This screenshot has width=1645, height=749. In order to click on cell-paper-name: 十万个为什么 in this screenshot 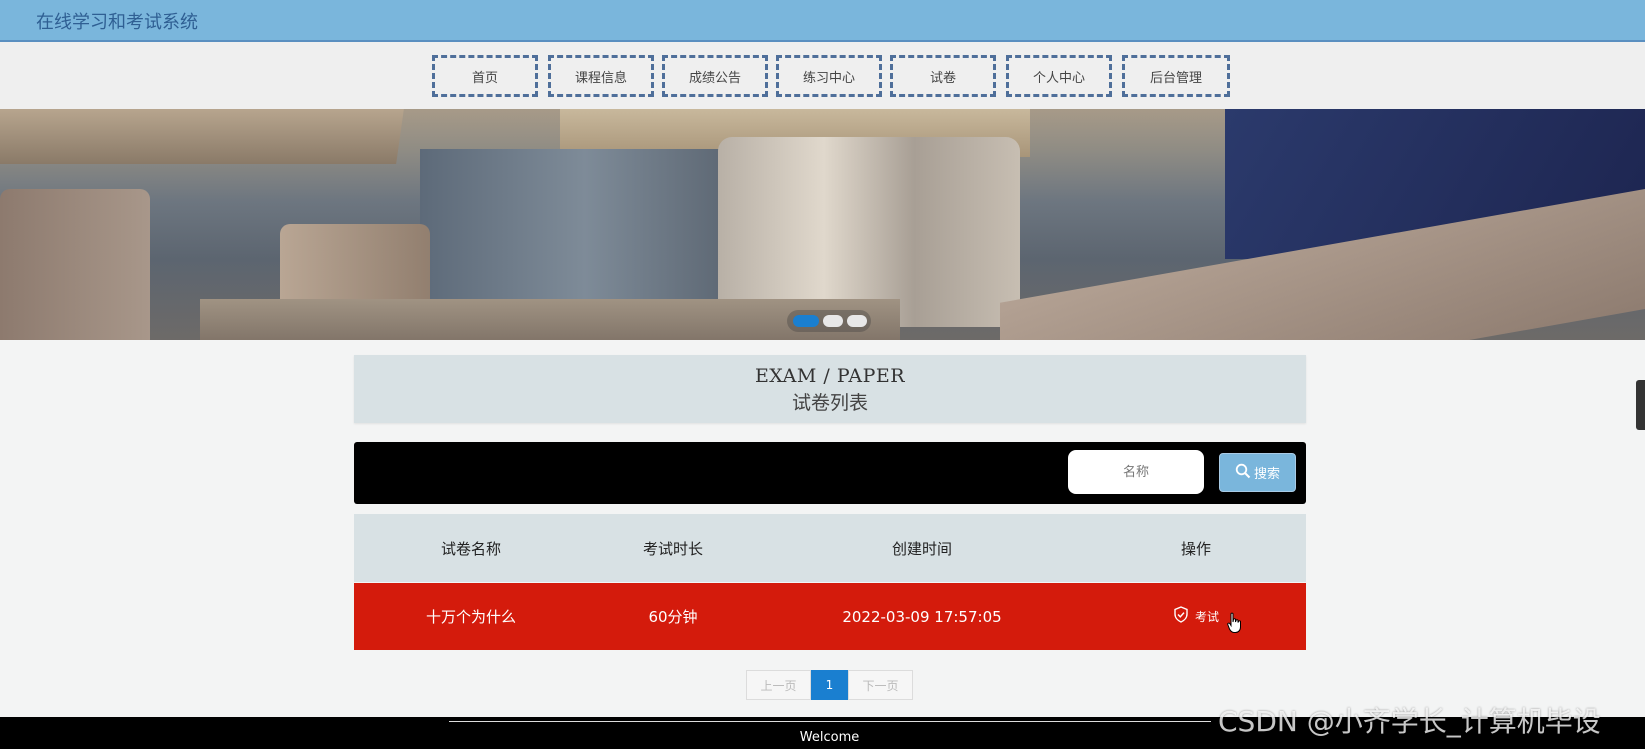, I will do `click(470, 617)`.